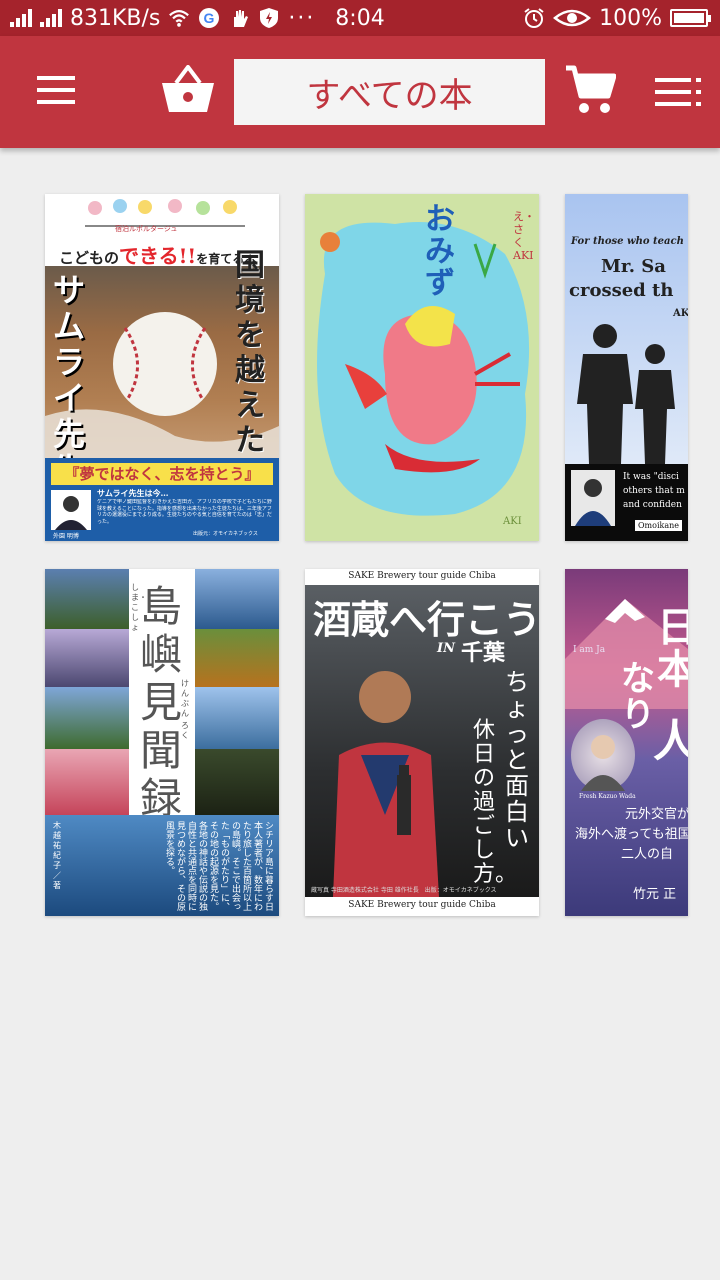 The image size is (720, 1280). Describe the element at coordinates (237, 782) in the screenshot. I see `forest-photo` at that location.